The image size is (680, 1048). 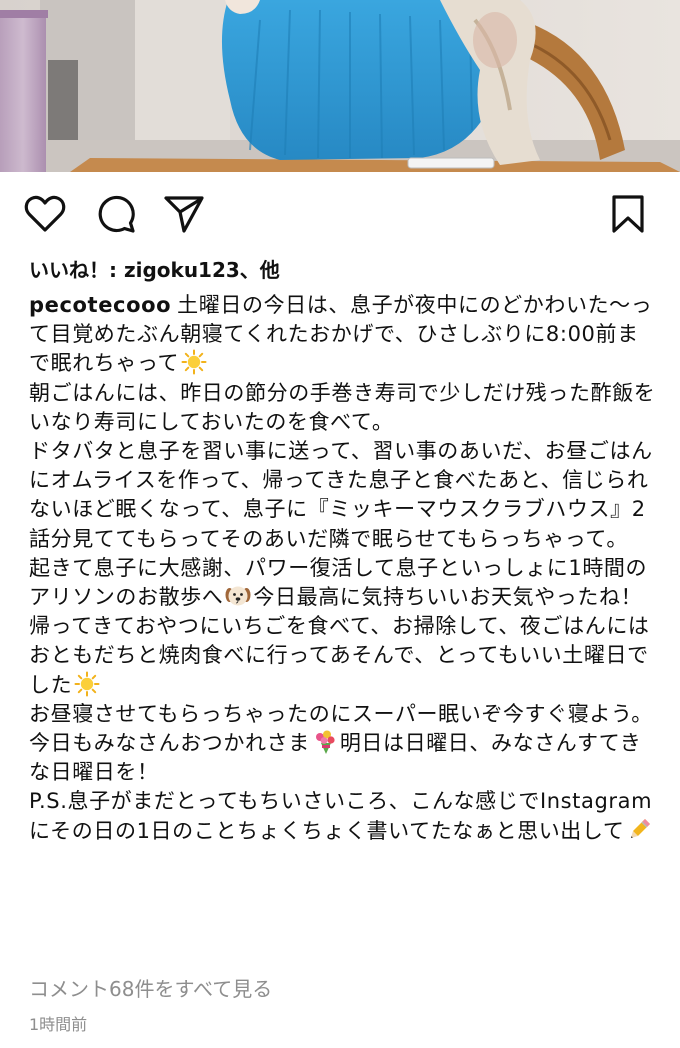 I want to click on comment-bubble-icon, so click(x=116, y=214).